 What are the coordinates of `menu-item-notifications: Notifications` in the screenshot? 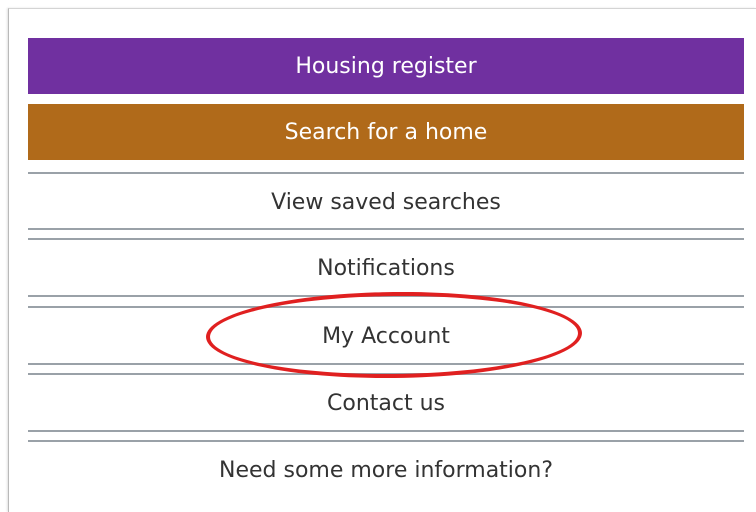 It's located at (386, 268).